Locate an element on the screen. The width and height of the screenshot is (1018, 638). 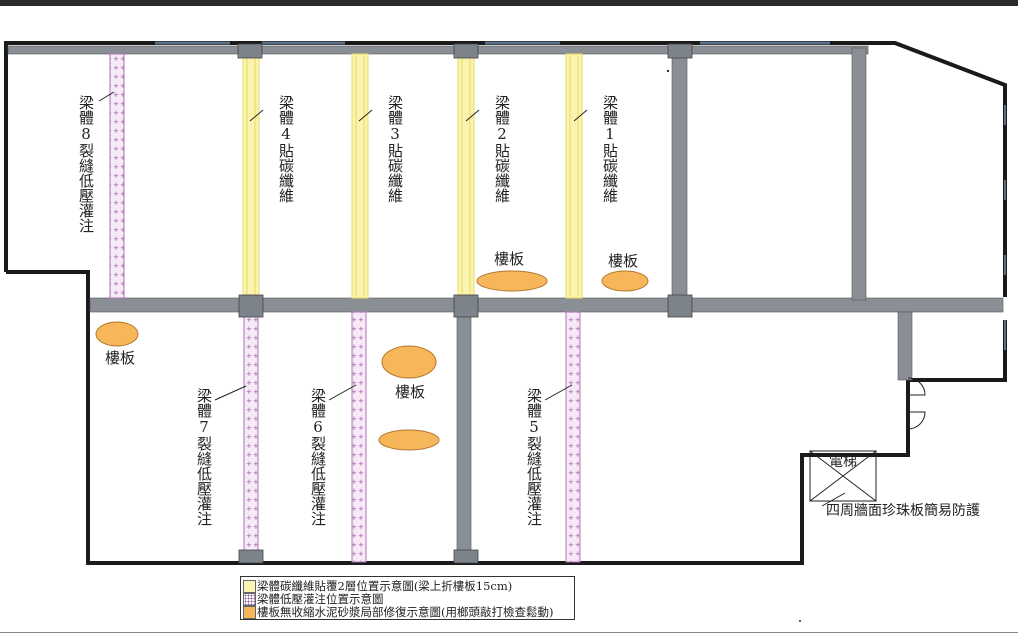
beam-vertical-b is located at coordinates (859, 174).